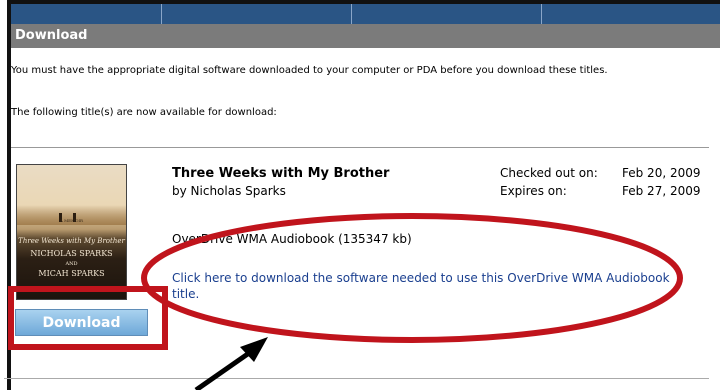 This screenshot has width=720, height=390. What do you see at coordinates (292, 239) in the screenshot?
I see `audiobook-format: OverDrive WMA Audiobook (135347 kb)` at bounding box center [292, 239].